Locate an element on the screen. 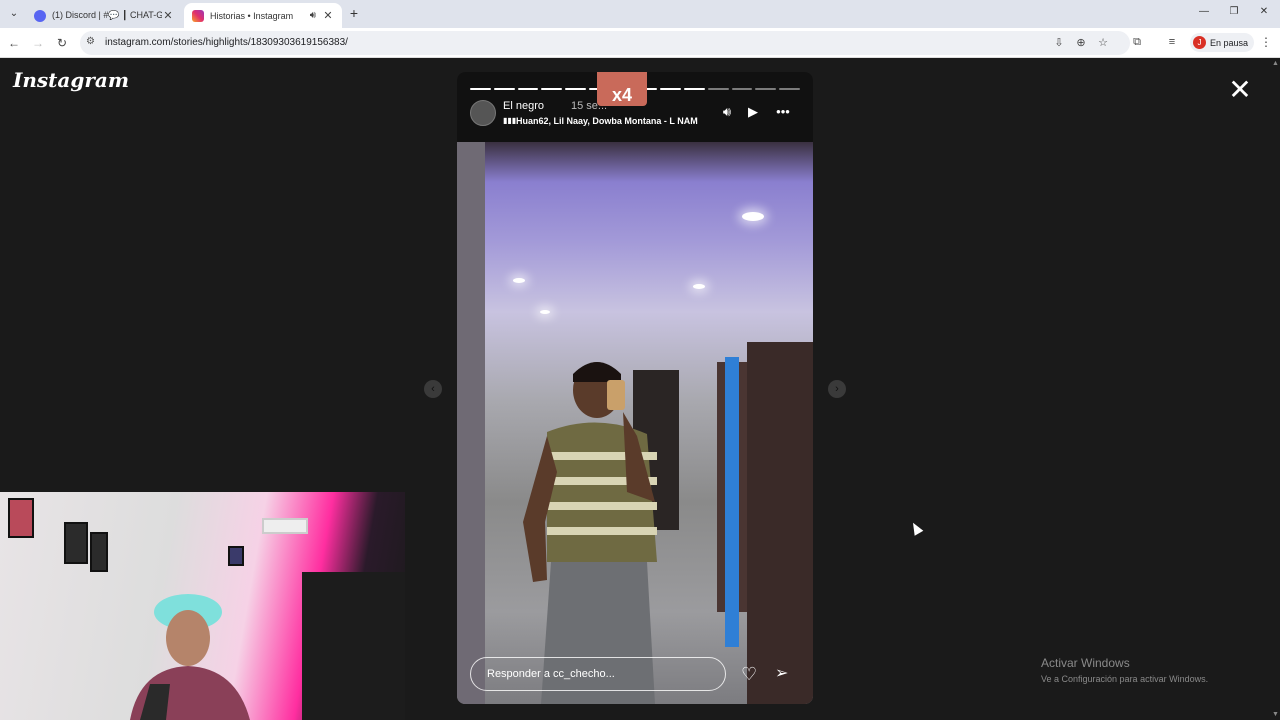  new-tab-button: + is located at coordinates (354, 13).